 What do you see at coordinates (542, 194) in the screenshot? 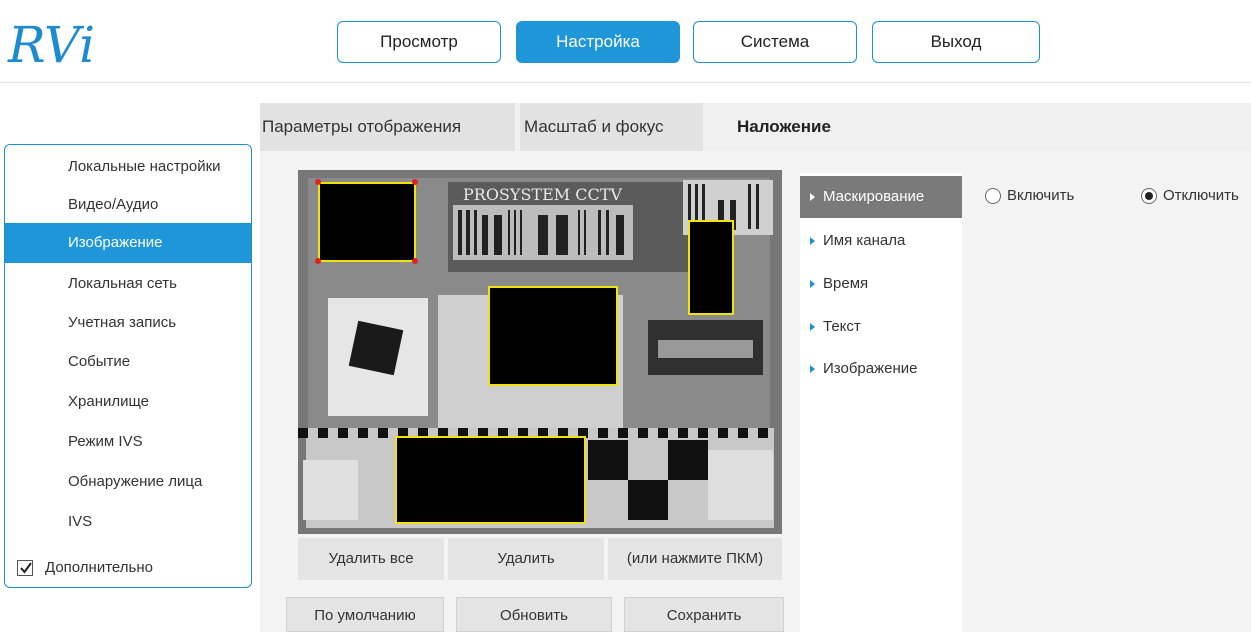
I see `test-chart-label: PROSYSTEM CCTV` at bounding box center [542, 194].